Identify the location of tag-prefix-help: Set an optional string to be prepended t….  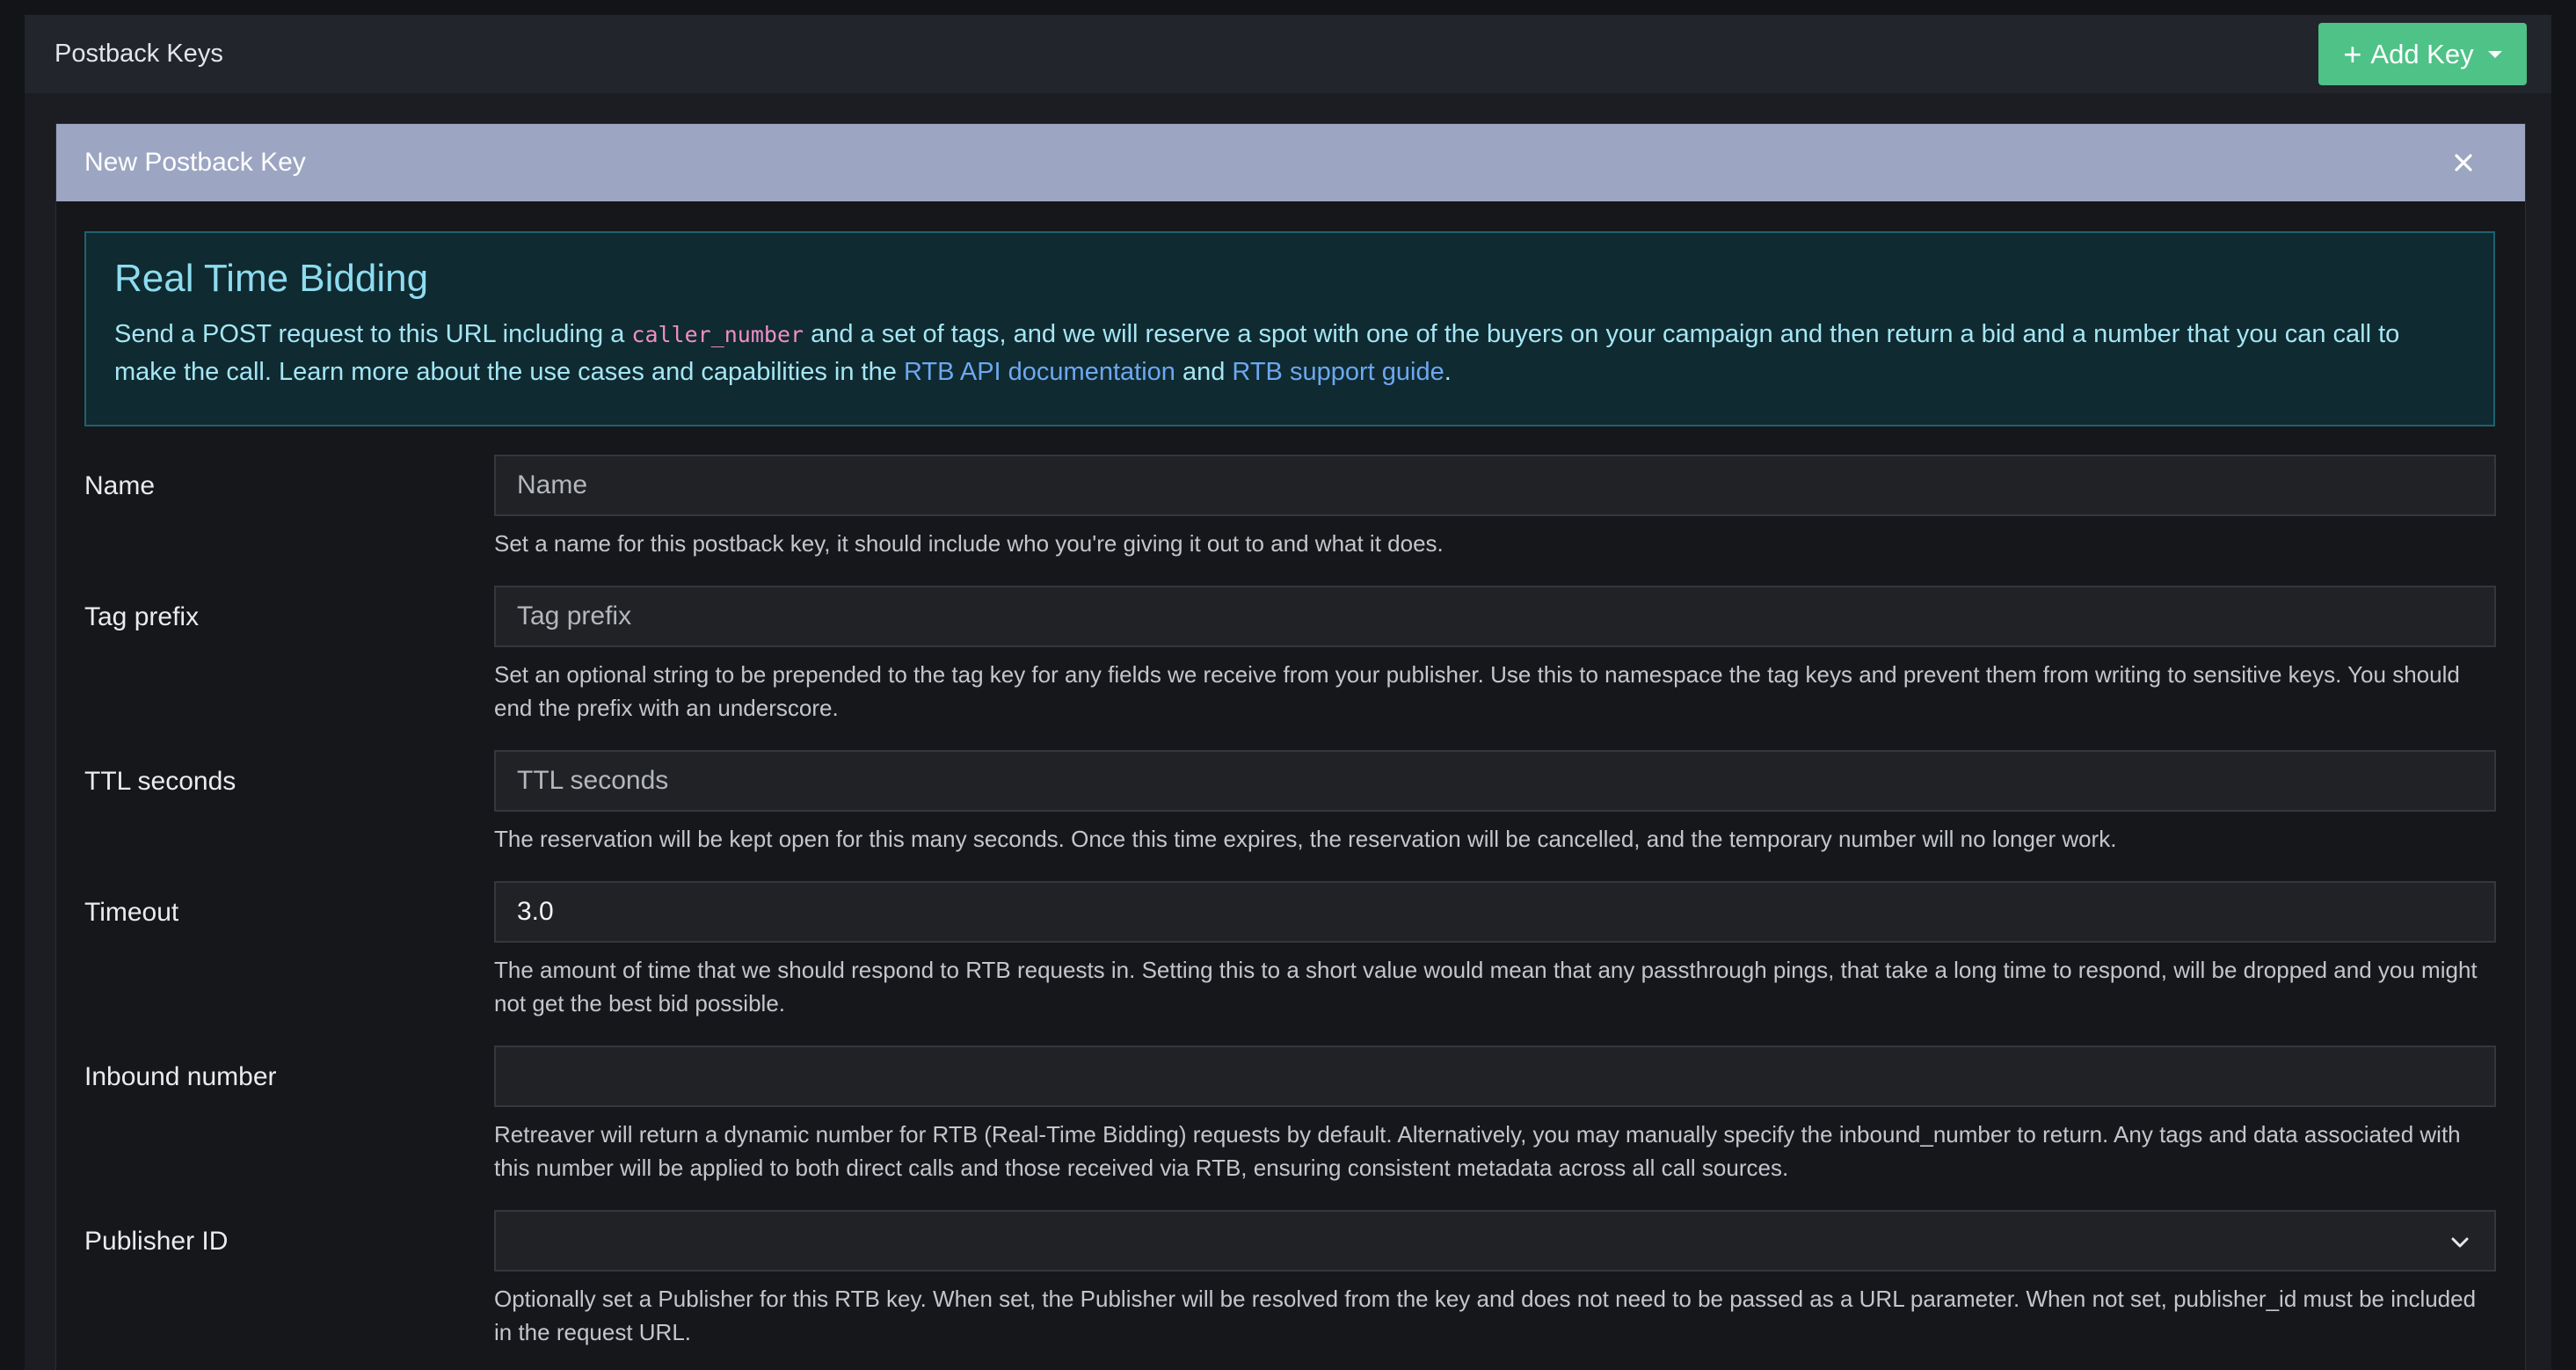
(1477, 691).